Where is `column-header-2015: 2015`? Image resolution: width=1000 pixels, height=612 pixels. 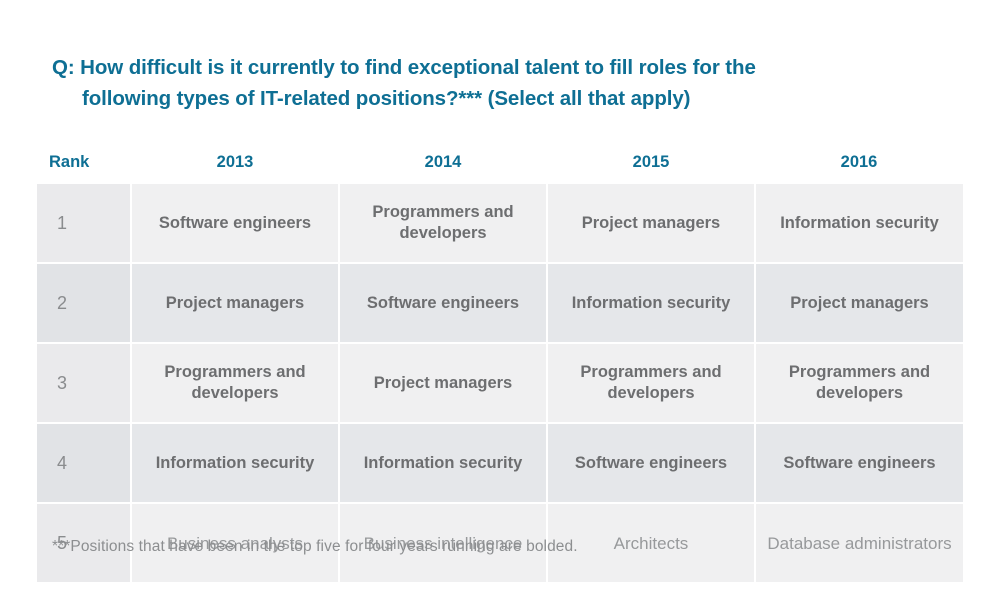 column-header-2015: 2015 is located at coordinates (651, 161).